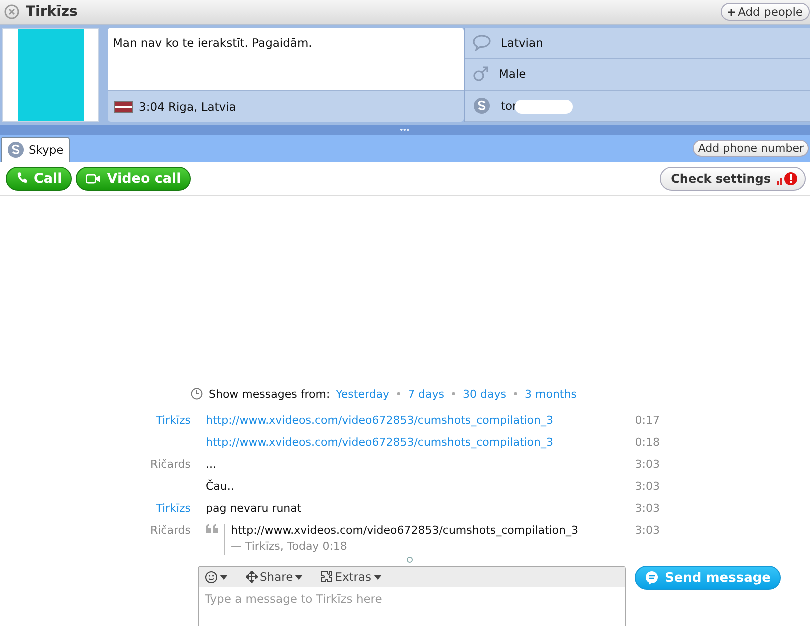  I want to click on history-range-link: 7 days, so click(426, 394).